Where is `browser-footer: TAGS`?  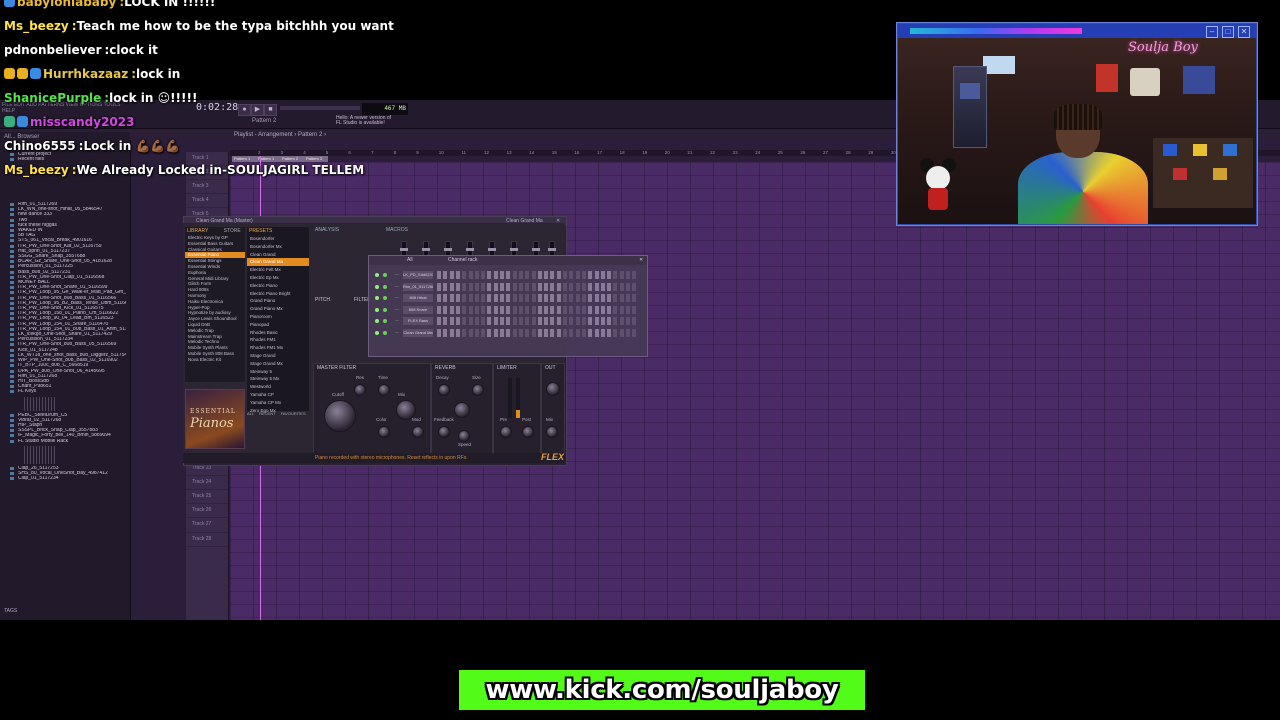
browser-footer: TAGS is located at coordinates (10, 611).